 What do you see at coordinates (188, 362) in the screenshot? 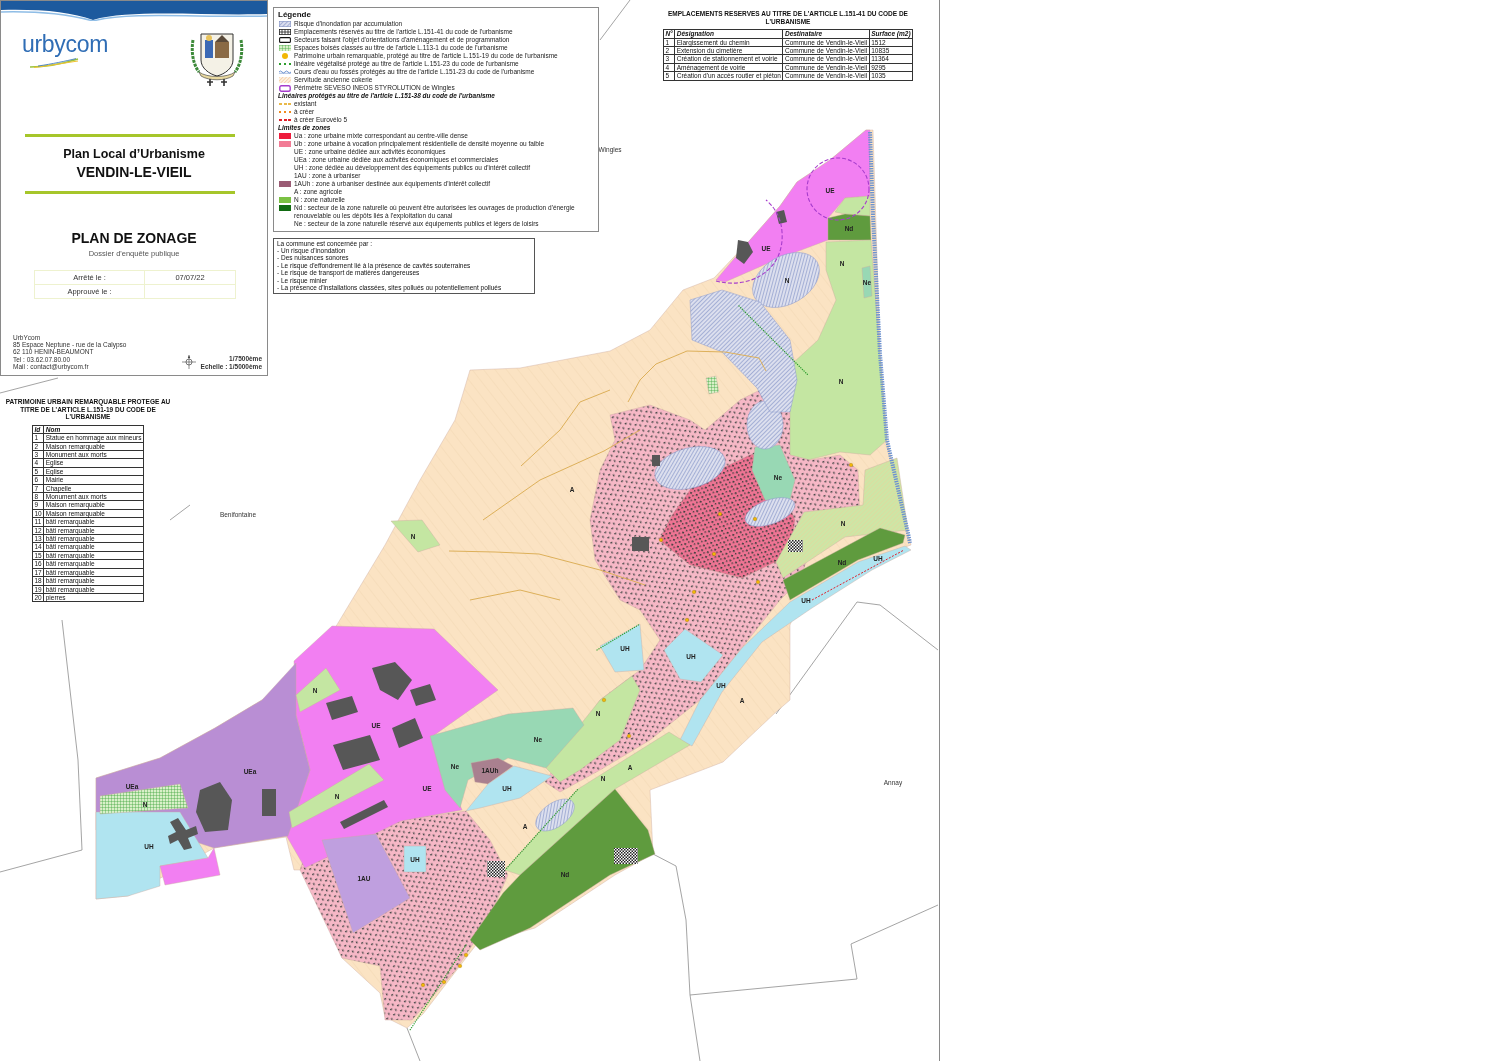
I see `compass-icon` at bounding box center [188, 362].